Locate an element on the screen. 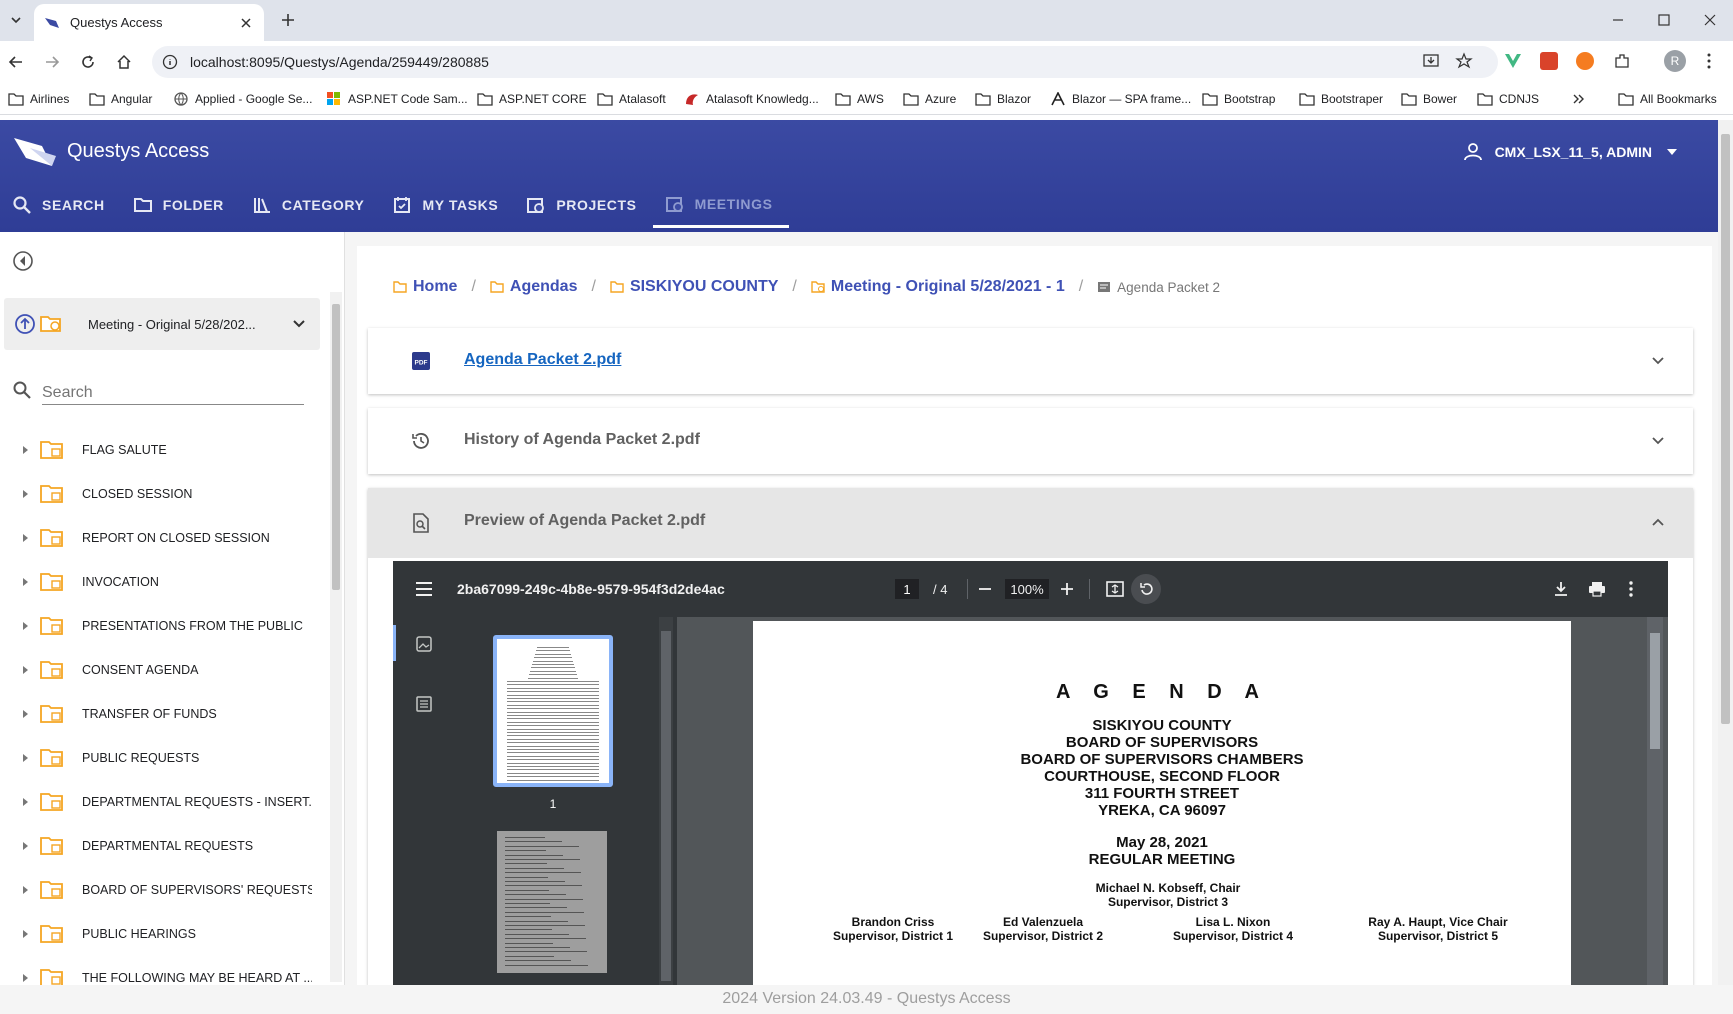 The image size is (1733, 1014). reload-icon is located at coordinates (88, 62).